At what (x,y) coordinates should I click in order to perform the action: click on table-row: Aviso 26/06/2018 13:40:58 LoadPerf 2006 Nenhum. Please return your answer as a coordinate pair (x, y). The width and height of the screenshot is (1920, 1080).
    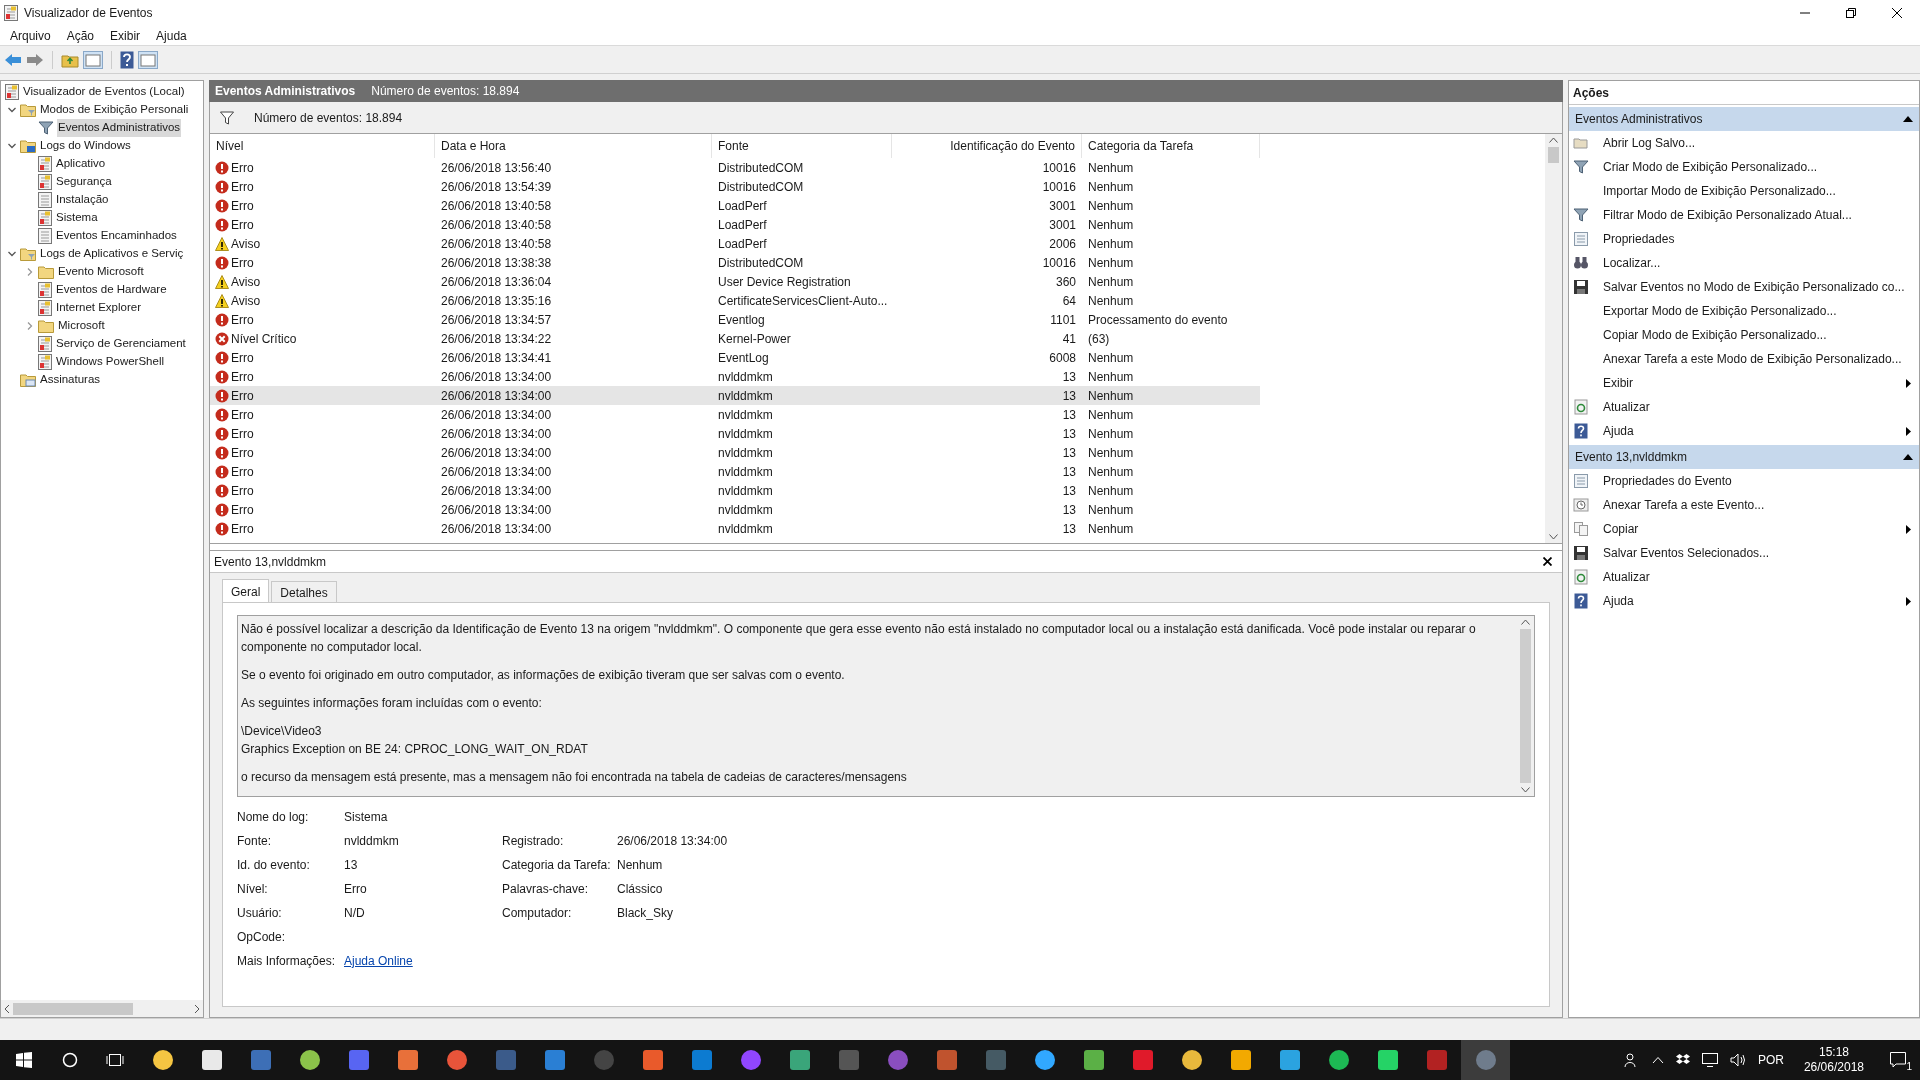
    Looking at the image, I should click on (735, 243).